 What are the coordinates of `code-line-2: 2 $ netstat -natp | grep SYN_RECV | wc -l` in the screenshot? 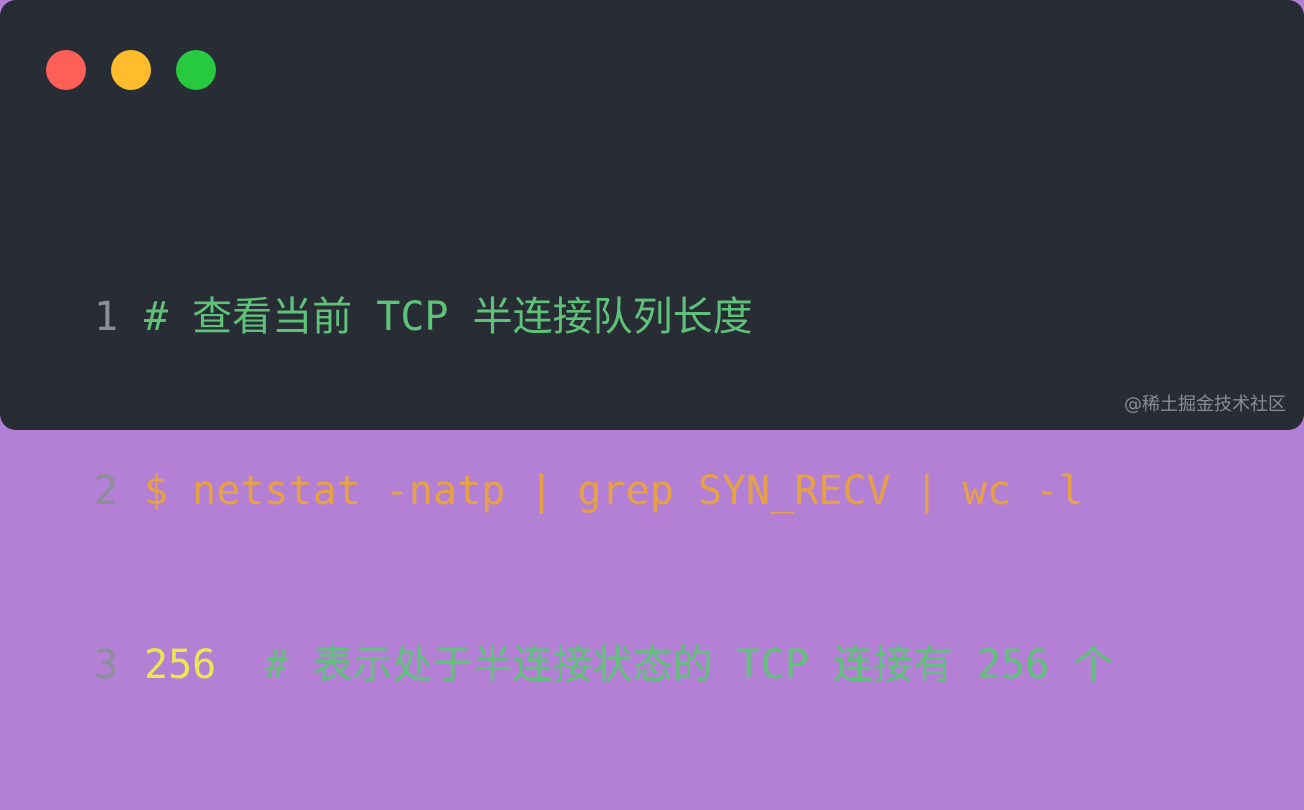 It's located at (603, 491).